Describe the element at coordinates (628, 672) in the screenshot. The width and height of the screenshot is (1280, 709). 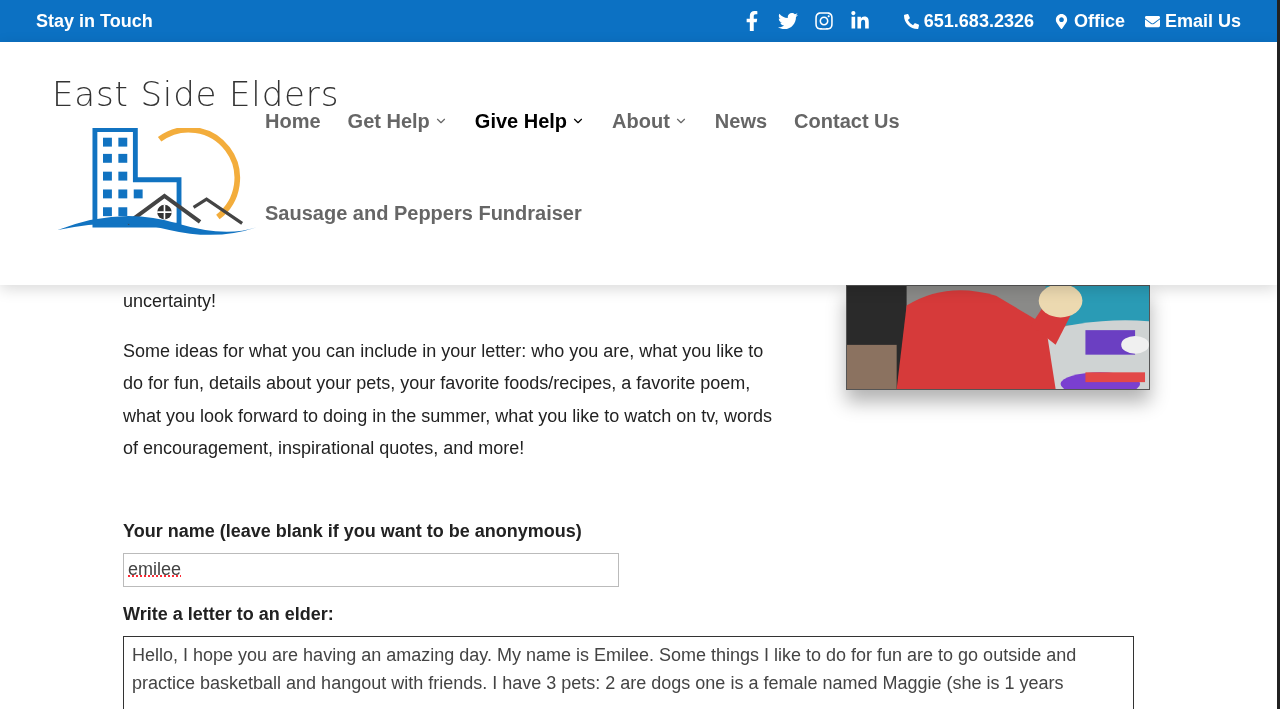
I see `letter-field: Hello, I hope you are having an amazing day. My name is Emilee. Some things I like to do for fun are to go outside and practice basketball and hangout with friends. I have 3 pets: 2 are dogs one is a female named Maggie (she is 1 years` at that location.